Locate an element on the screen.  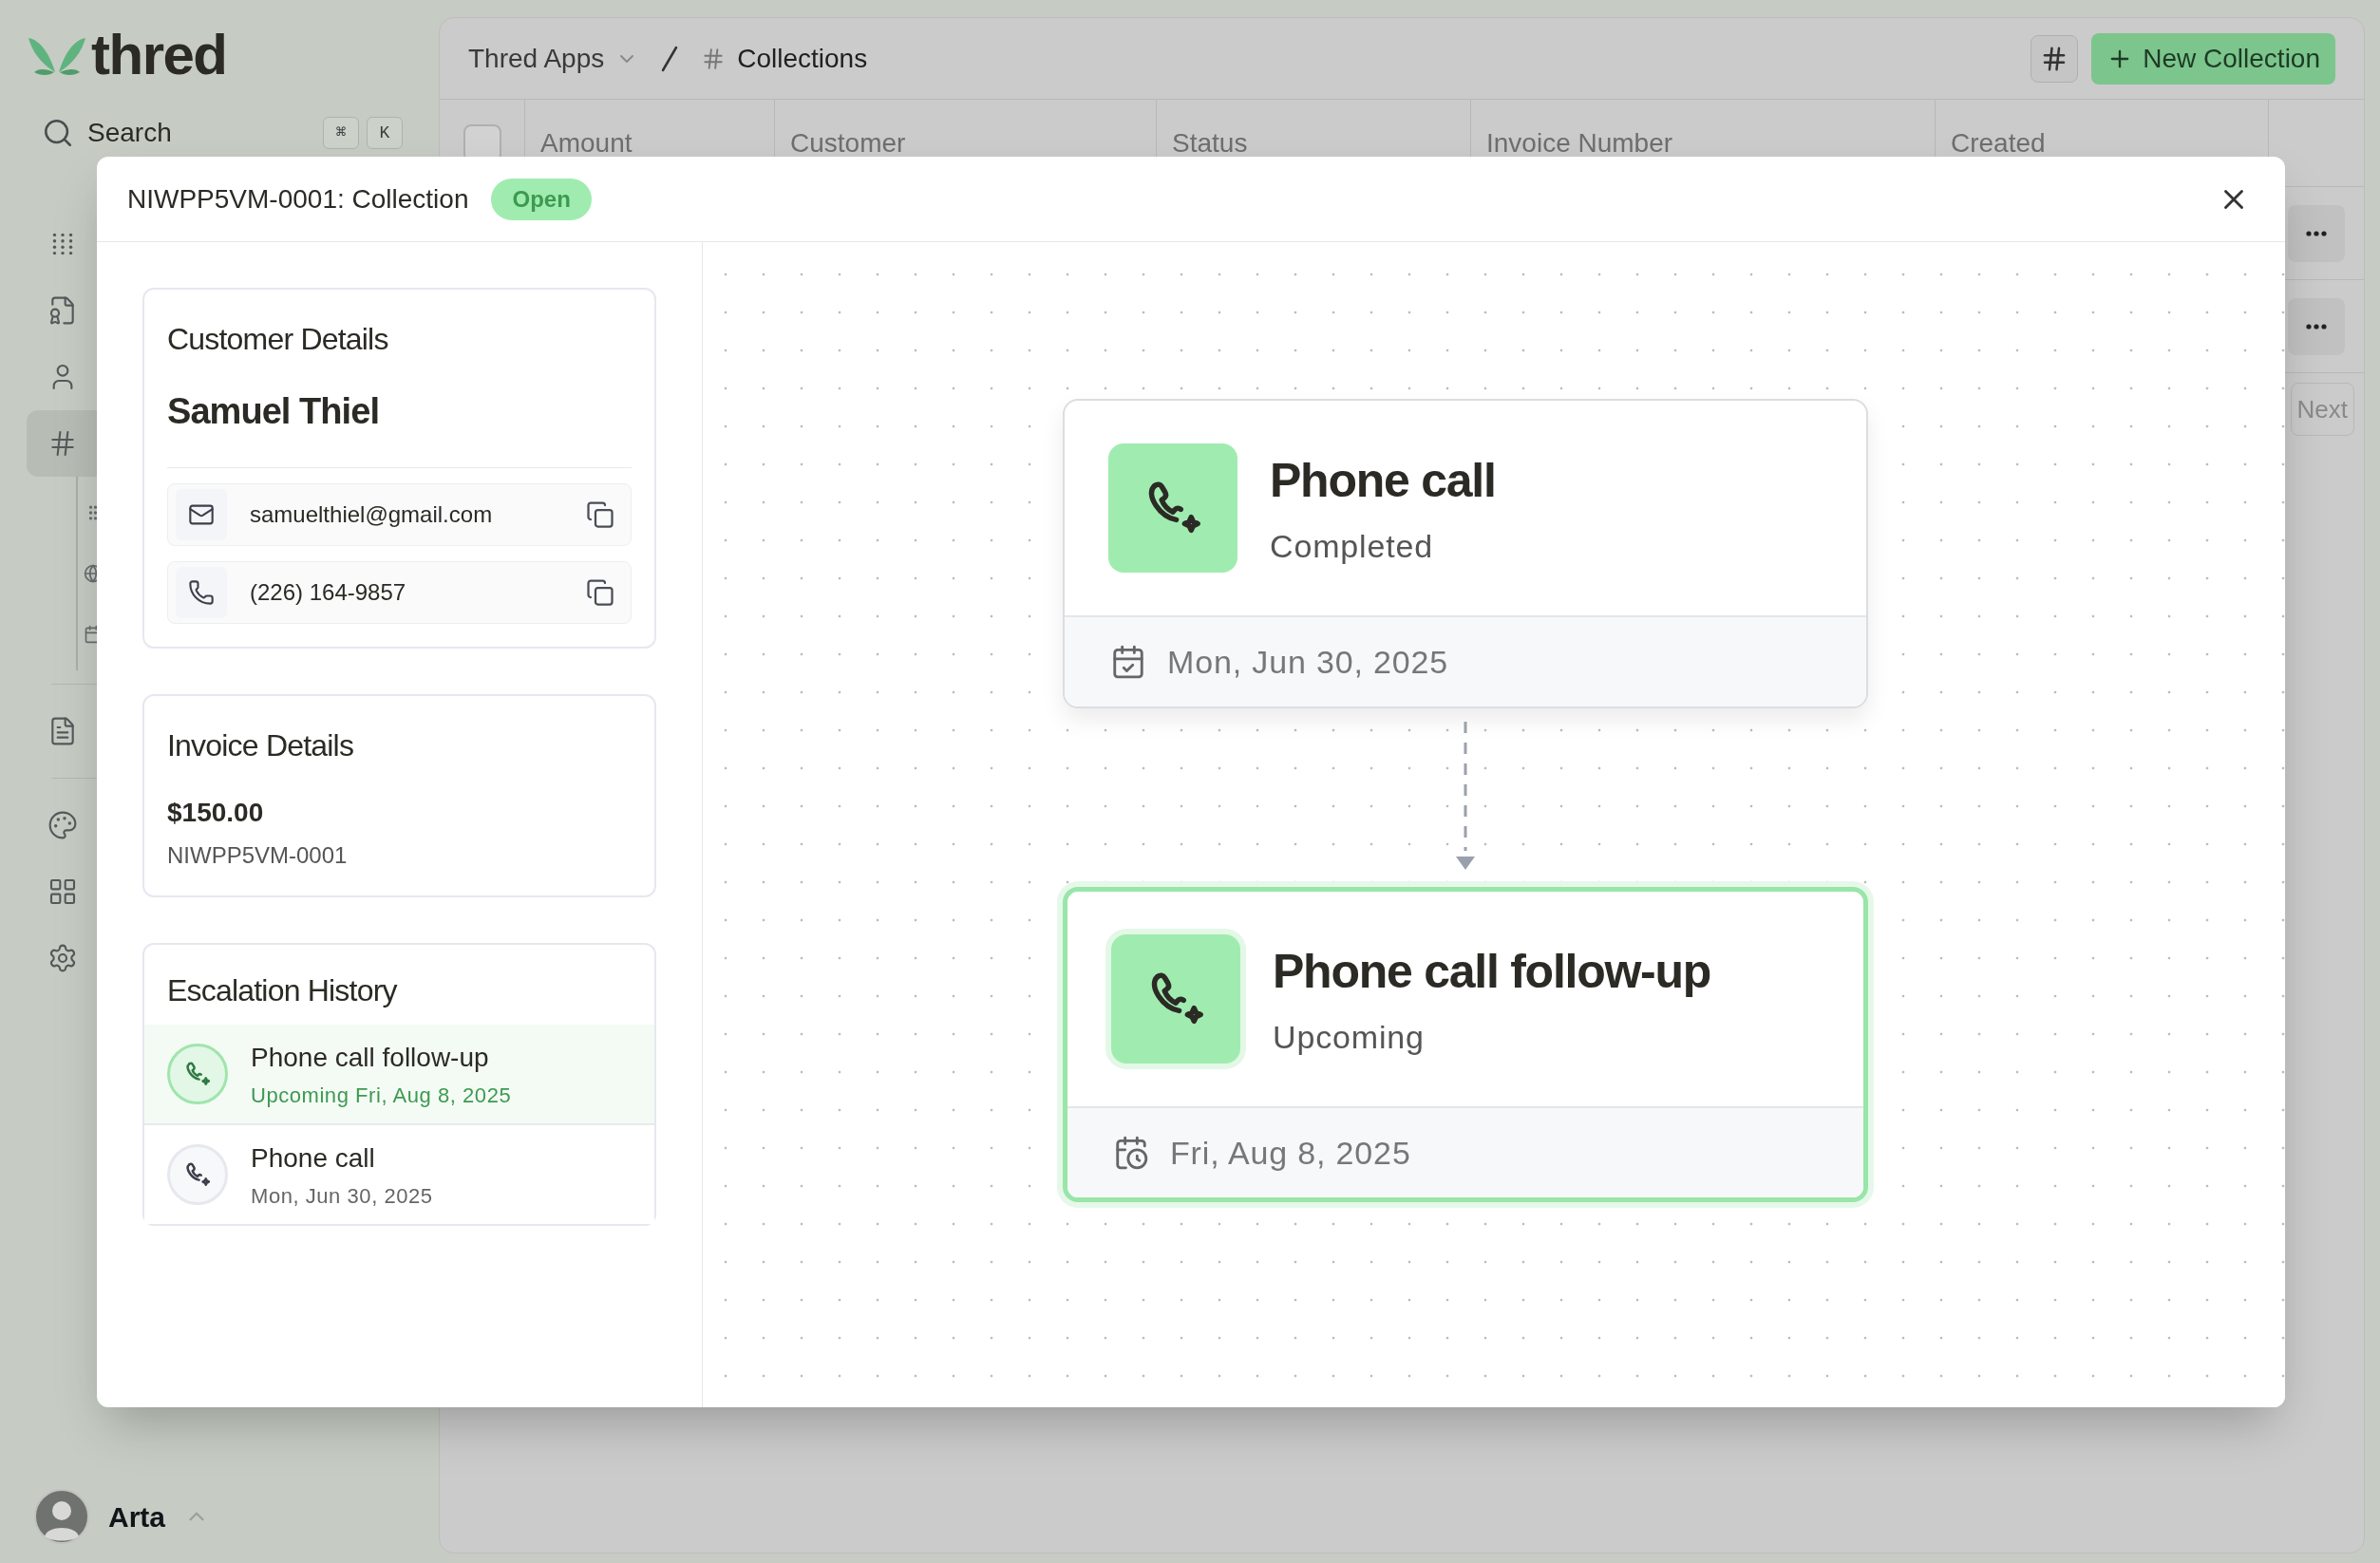
escalation-title: Phone call follow-up is located at coordinates (370, 1057).